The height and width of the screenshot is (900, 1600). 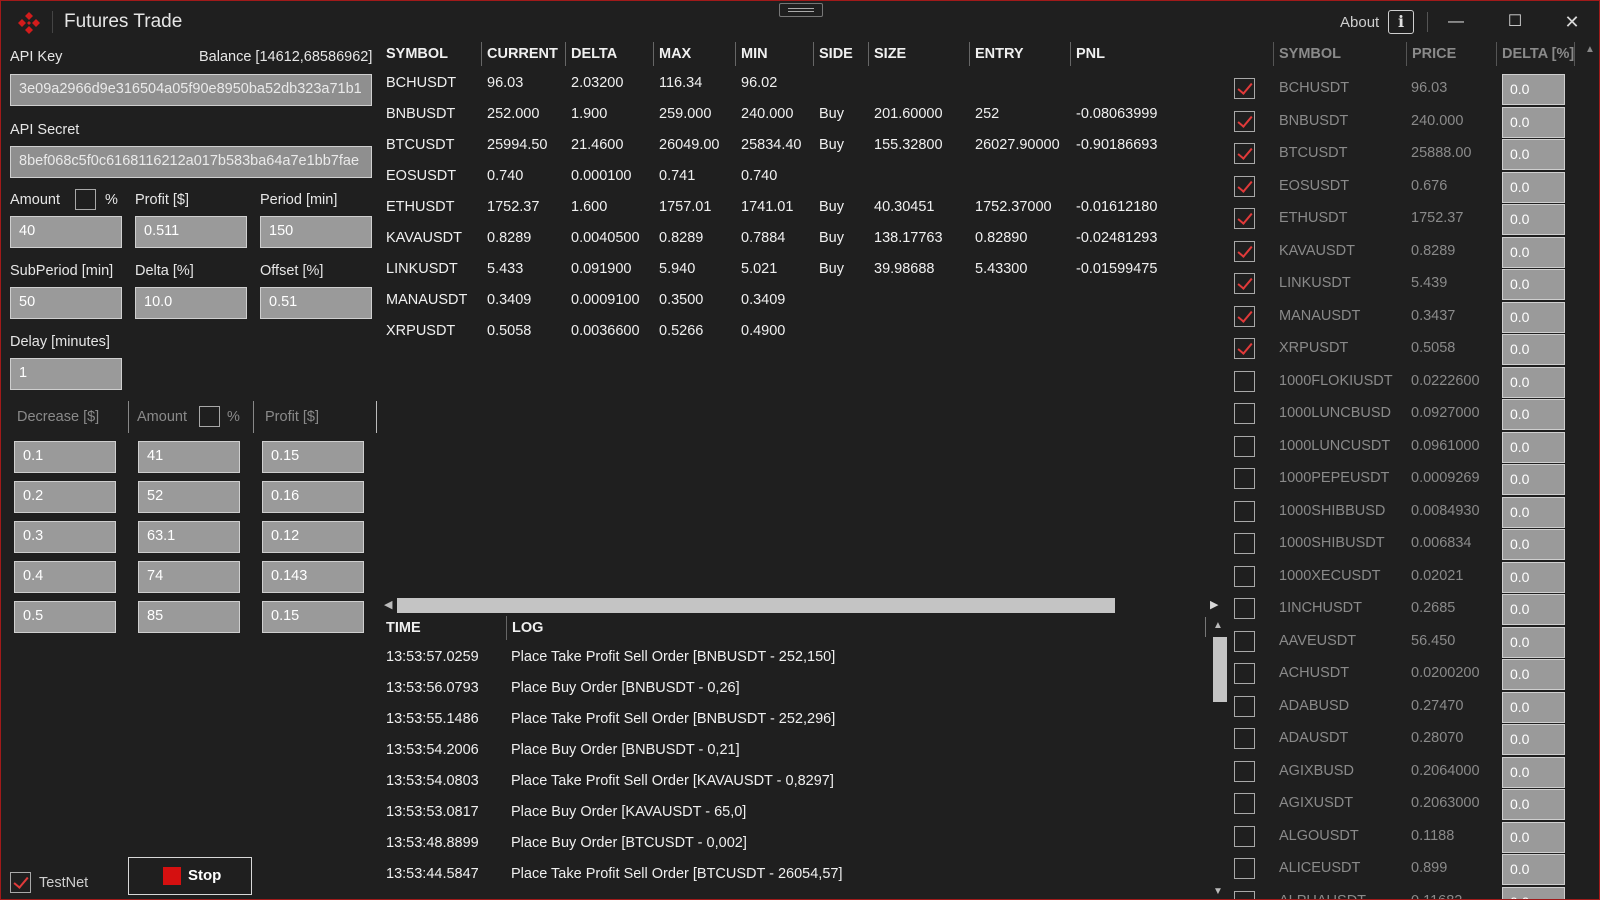 I want to click on decrease-field: 0.5, so click(x=65, y=617).